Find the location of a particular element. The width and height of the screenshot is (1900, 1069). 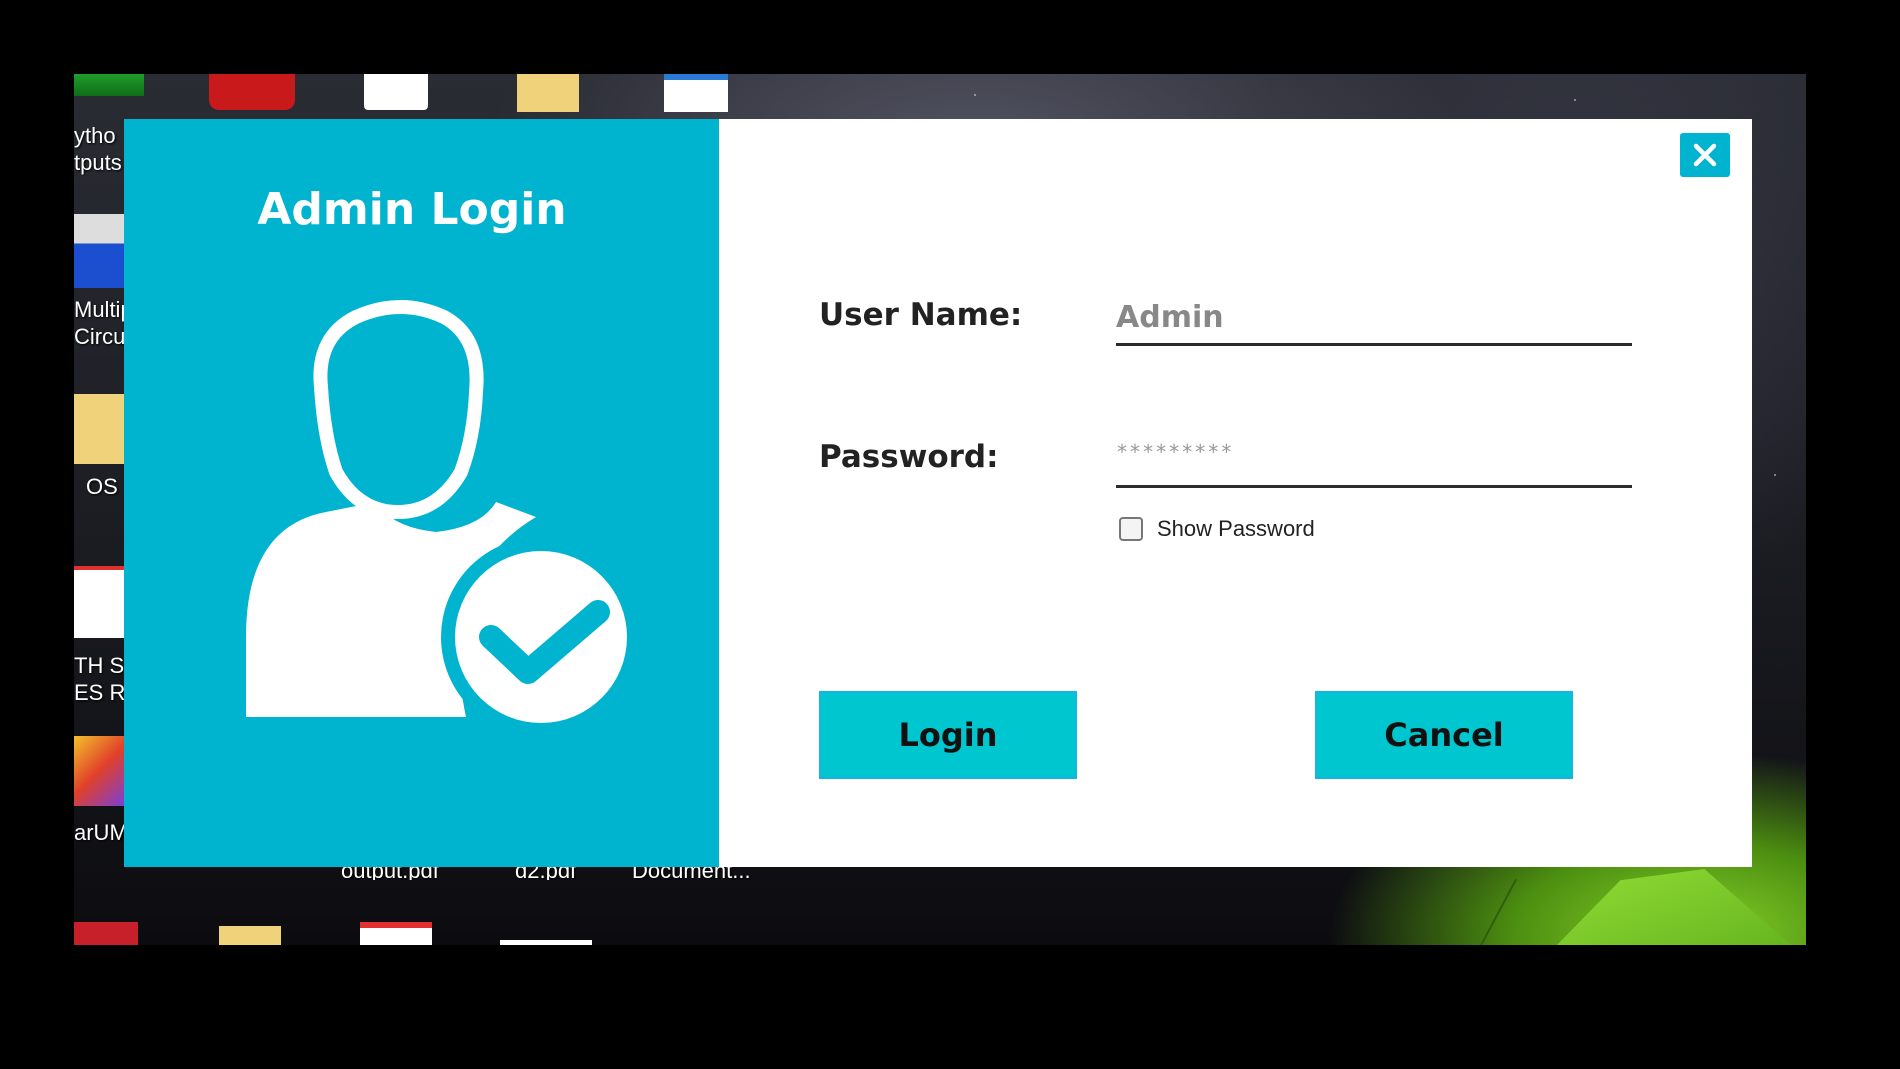

desktop-icon-label: arUM is located at coordinates (99, 833).